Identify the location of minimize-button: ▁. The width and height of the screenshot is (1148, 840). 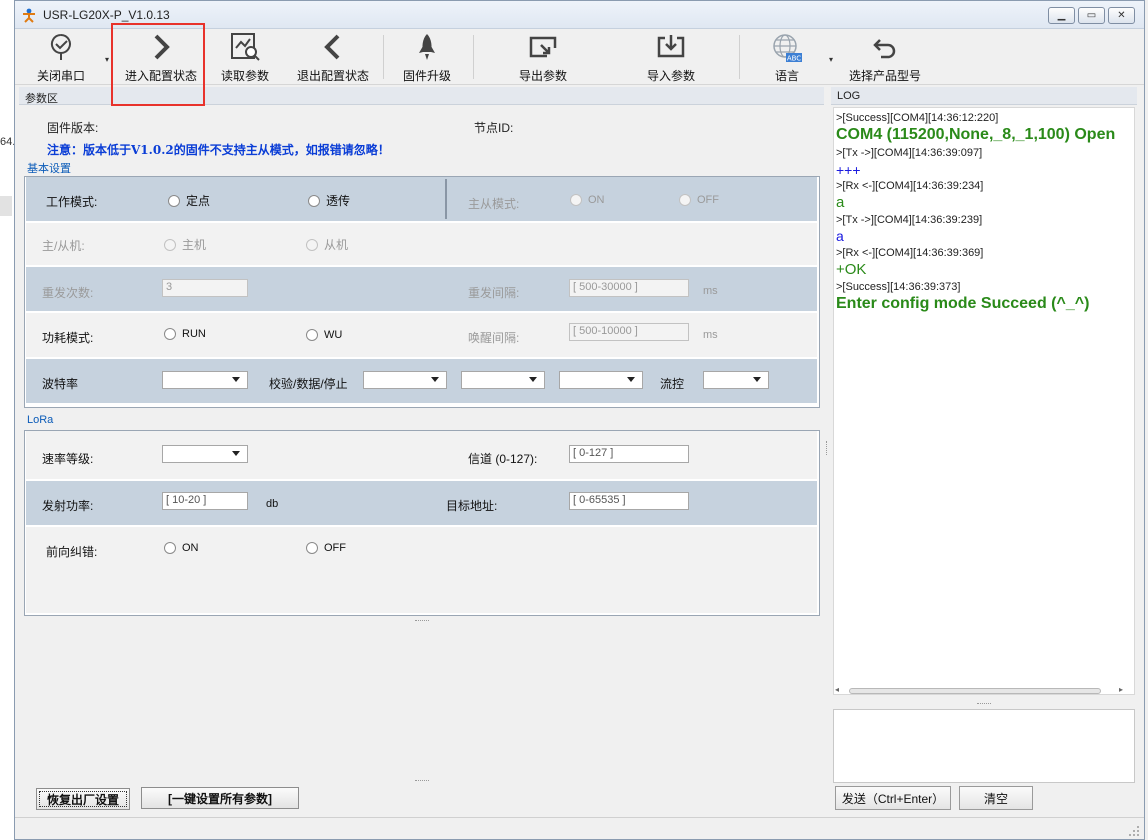
(1061, 15).